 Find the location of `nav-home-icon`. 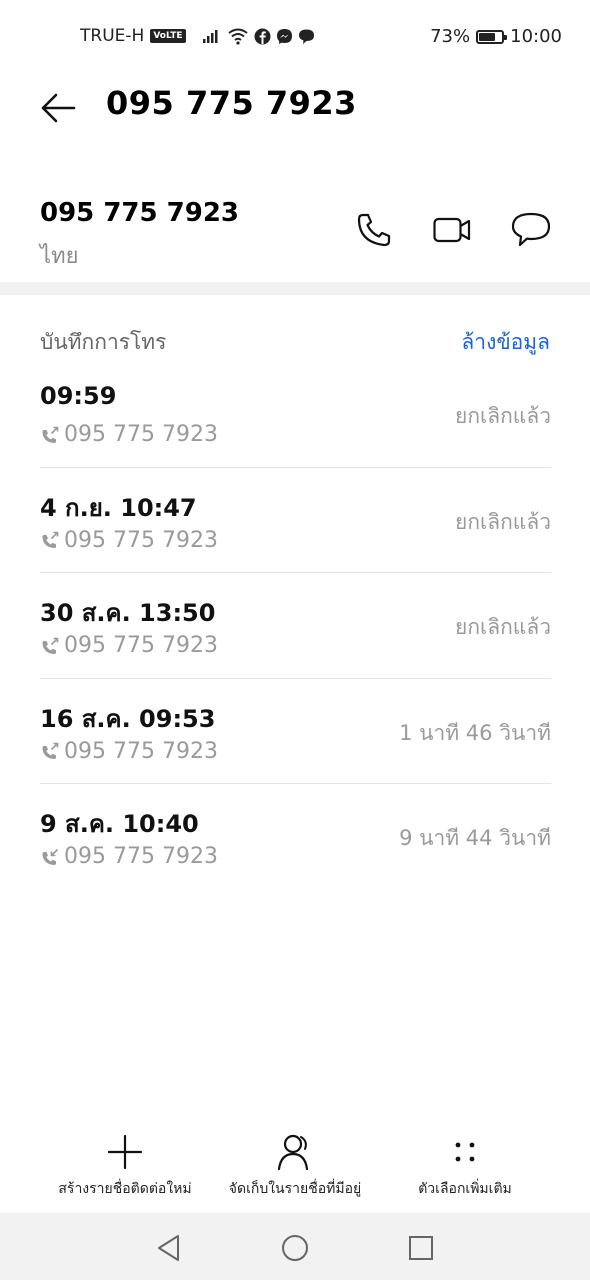

nav-home-icon is located at coordinates (295, 1248).